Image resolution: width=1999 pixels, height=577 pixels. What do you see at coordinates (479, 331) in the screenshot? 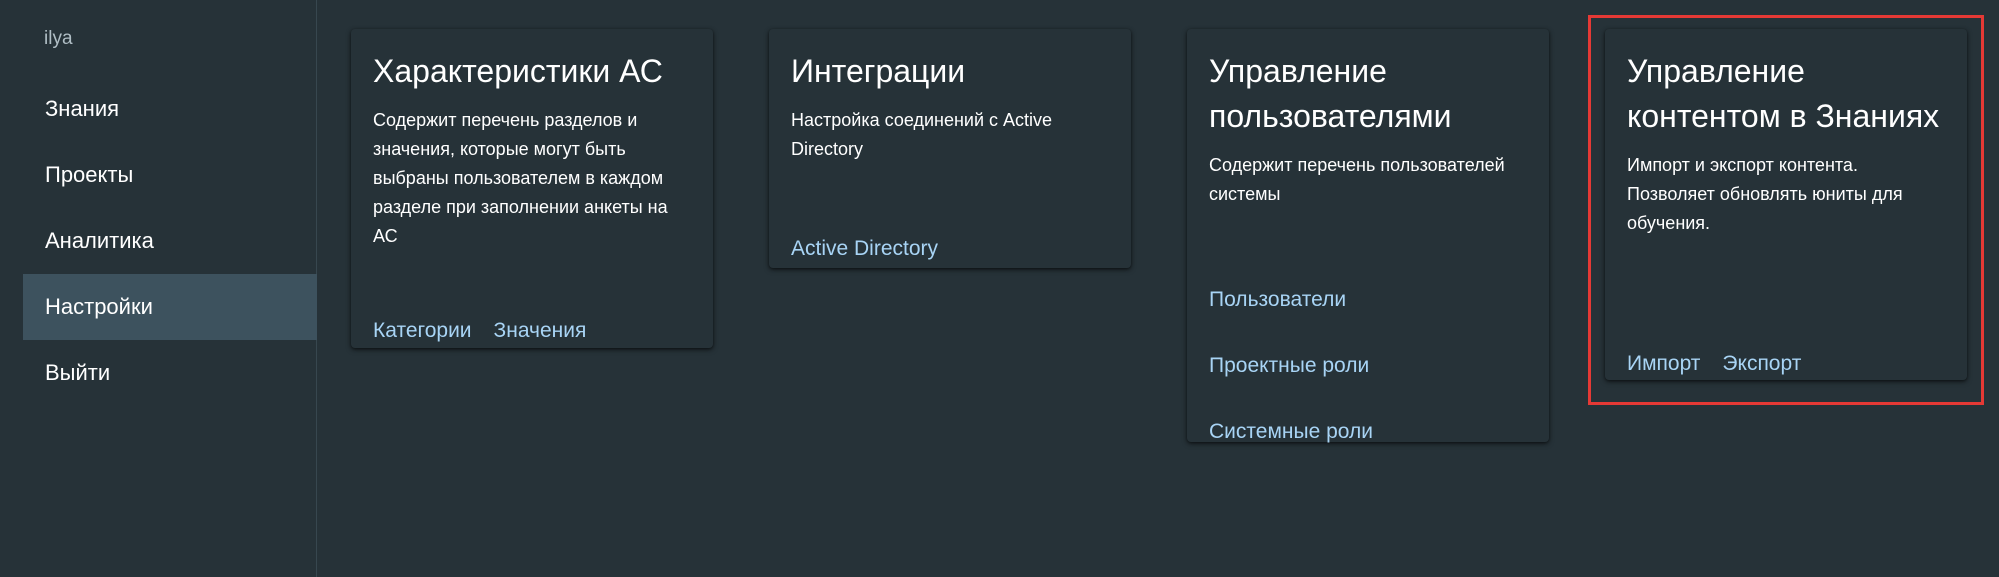
I see `card-actions: Категории Значения` at bounding box center [479, 331].